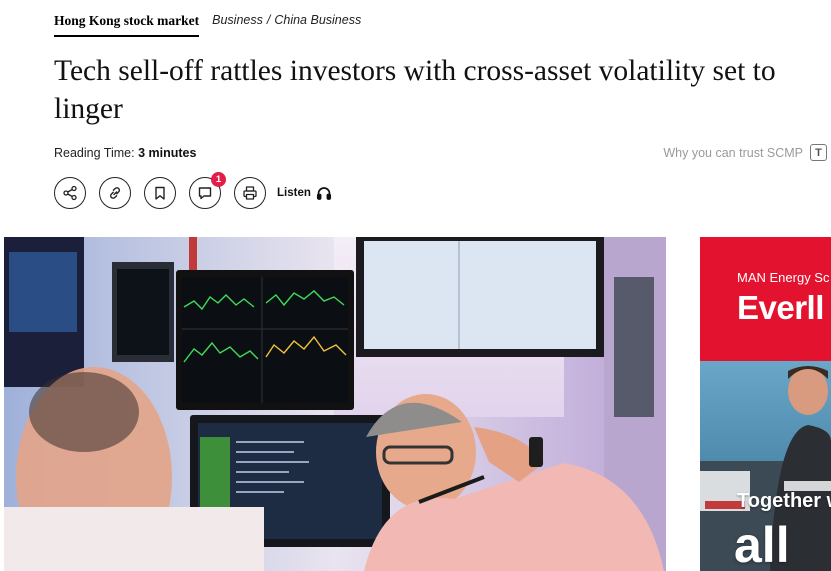 This screenshot has width=831, height=571. Describe the element at coordinates (294, 193) in the screenshot. I see `listen-label: Listen` at that location.